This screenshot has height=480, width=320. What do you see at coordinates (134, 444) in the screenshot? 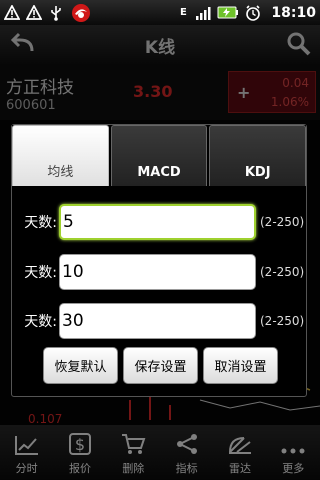
I see `cart-icon` at bounding box center [134, 444].